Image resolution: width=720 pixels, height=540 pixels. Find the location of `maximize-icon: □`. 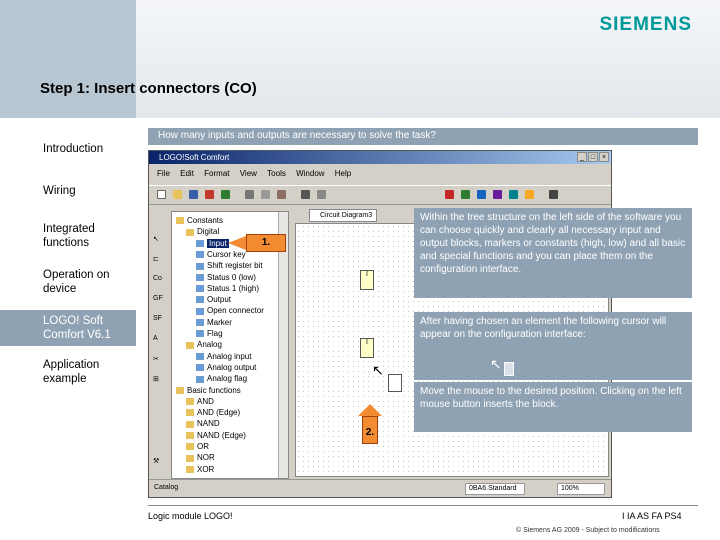

maximize-icon: □ is located at coordinates (593, 157).